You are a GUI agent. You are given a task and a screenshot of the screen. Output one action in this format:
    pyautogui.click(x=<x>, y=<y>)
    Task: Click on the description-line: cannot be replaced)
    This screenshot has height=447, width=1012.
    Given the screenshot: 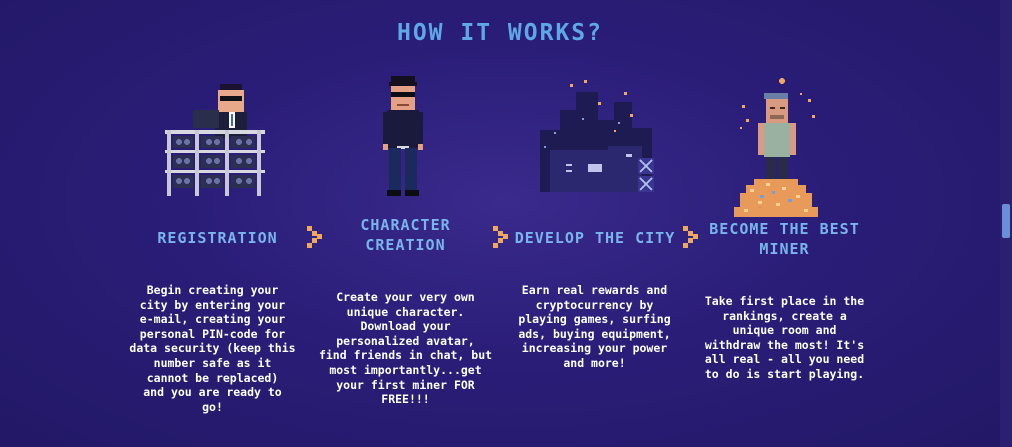 What is the action you would take?
    pyautogui.click(x=212, y=377)
    